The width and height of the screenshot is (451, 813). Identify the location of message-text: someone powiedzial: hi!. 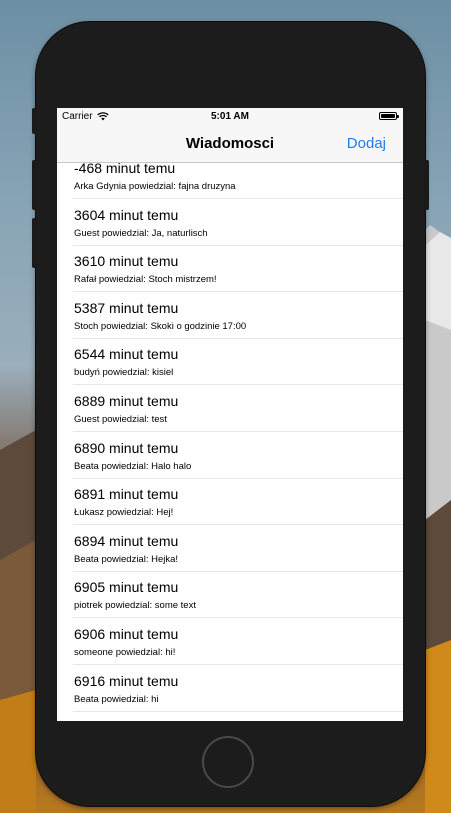
(125, 652).